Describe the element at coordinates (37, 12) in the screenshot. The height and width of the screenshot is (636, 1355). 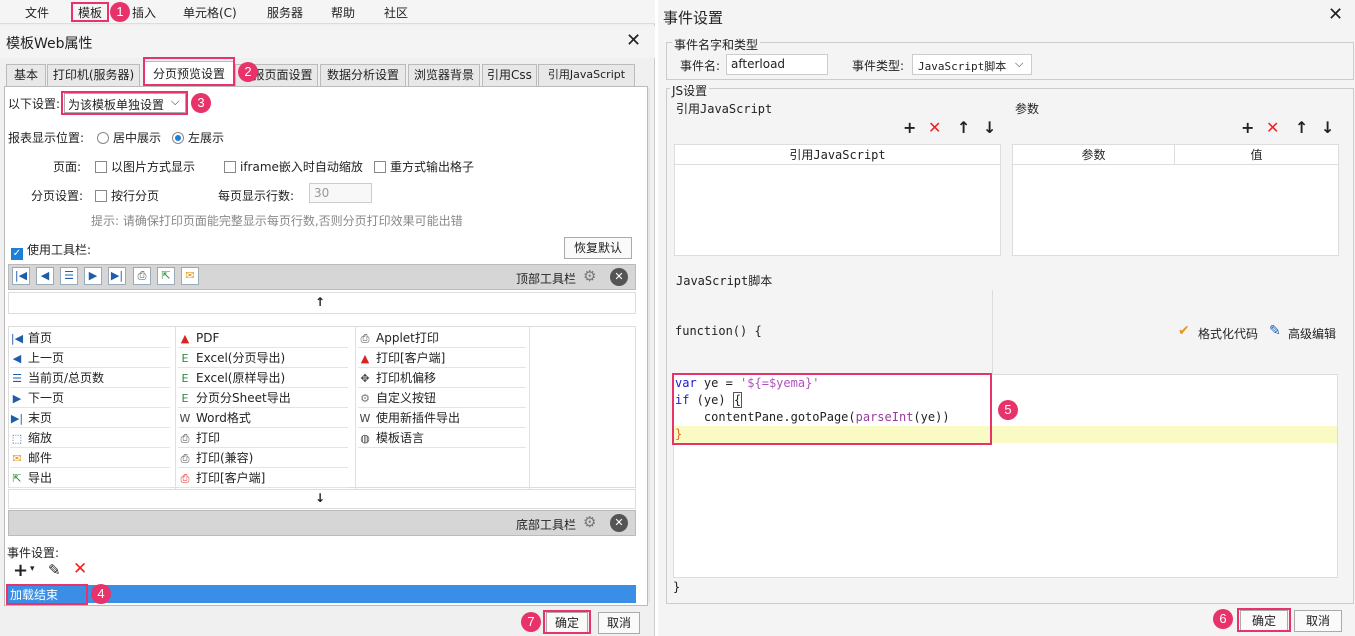
I see `menu-file: 文件` at that location.